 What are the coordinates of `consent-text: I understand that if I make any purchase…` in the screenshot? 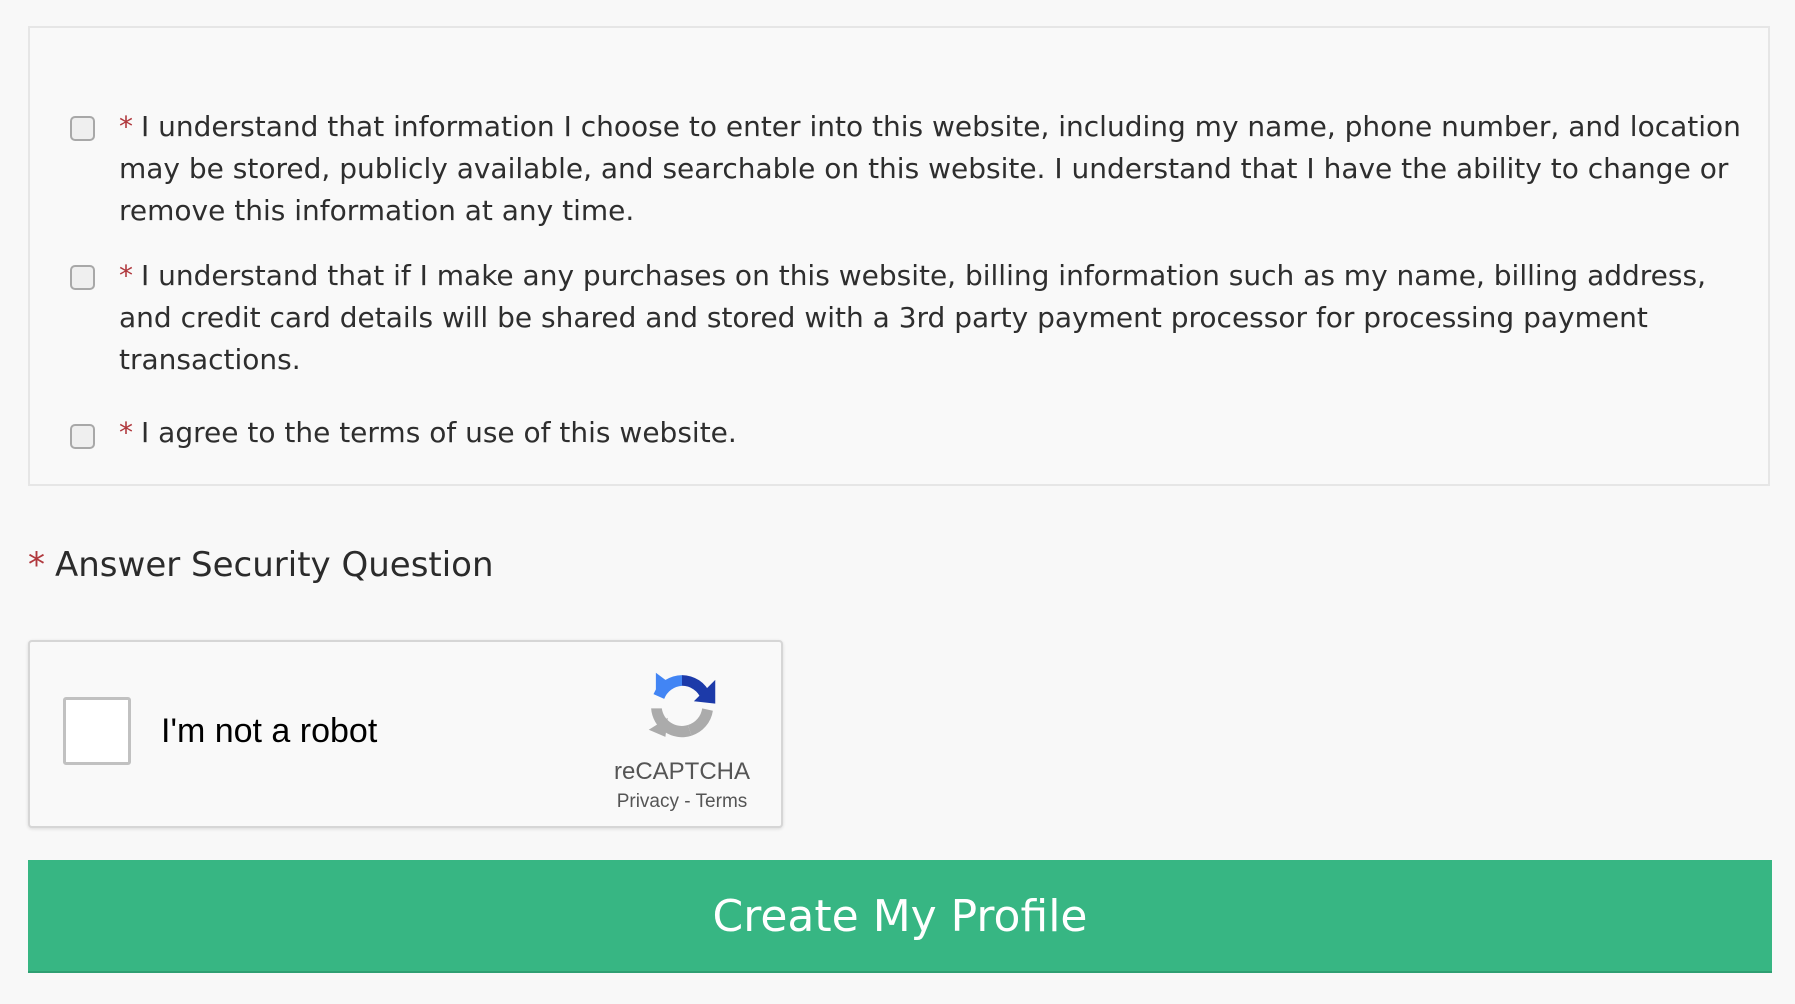 It's located at (912, 317).